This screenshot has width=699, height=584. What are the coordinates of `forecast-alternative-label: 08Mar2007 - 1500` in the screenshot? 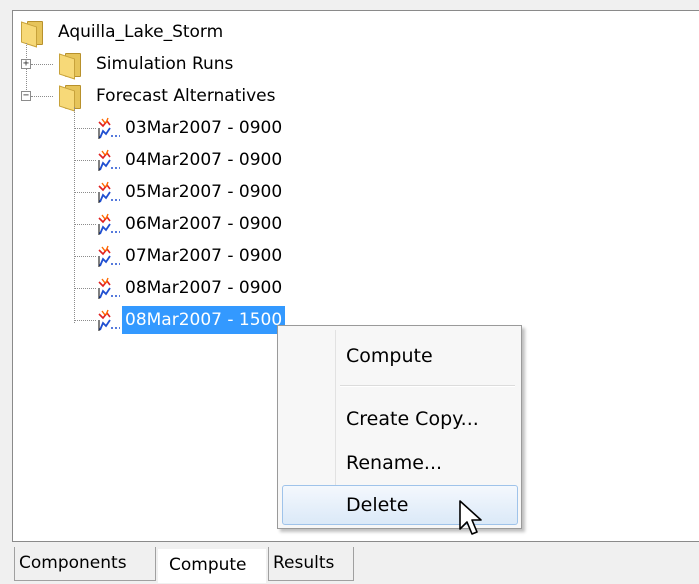 It's located at (204, 320).